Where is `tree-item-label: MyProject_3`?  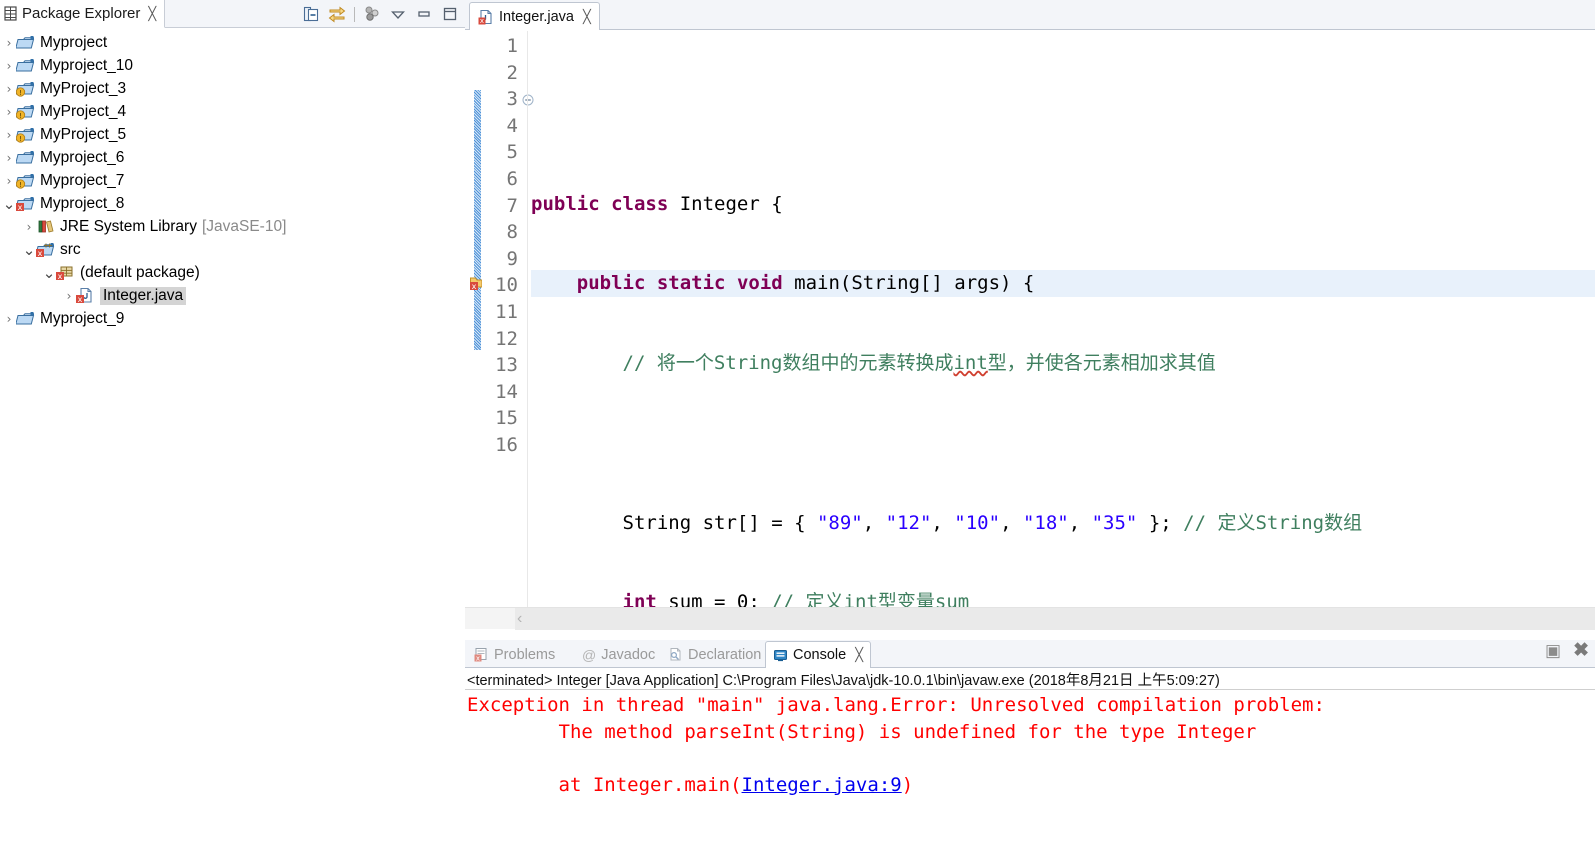
tree-item-label: MyProject_3 is located at coordinates (83, 88).